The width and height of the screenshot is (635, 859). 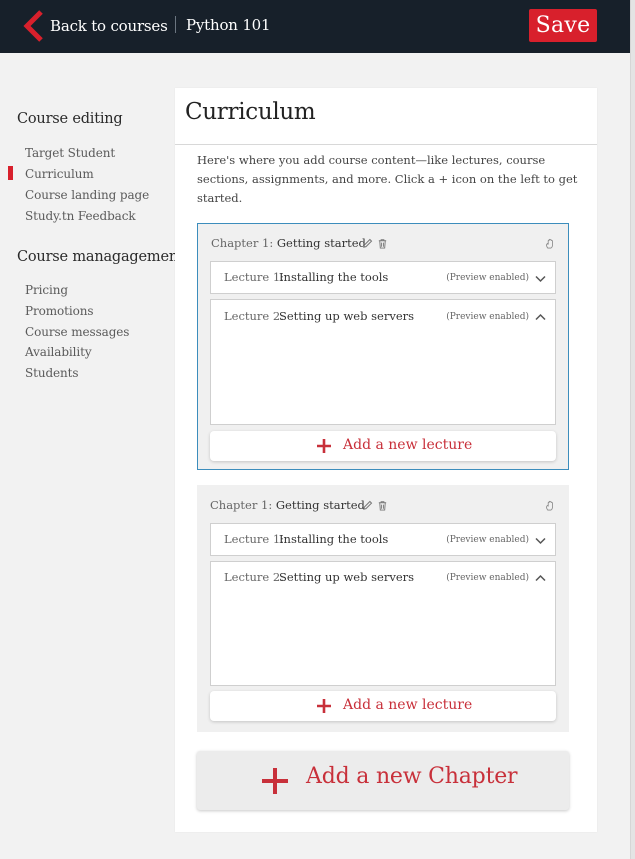 I want to click on add-chapter-label: Add a new Chapter, so click(x=412, y=776).